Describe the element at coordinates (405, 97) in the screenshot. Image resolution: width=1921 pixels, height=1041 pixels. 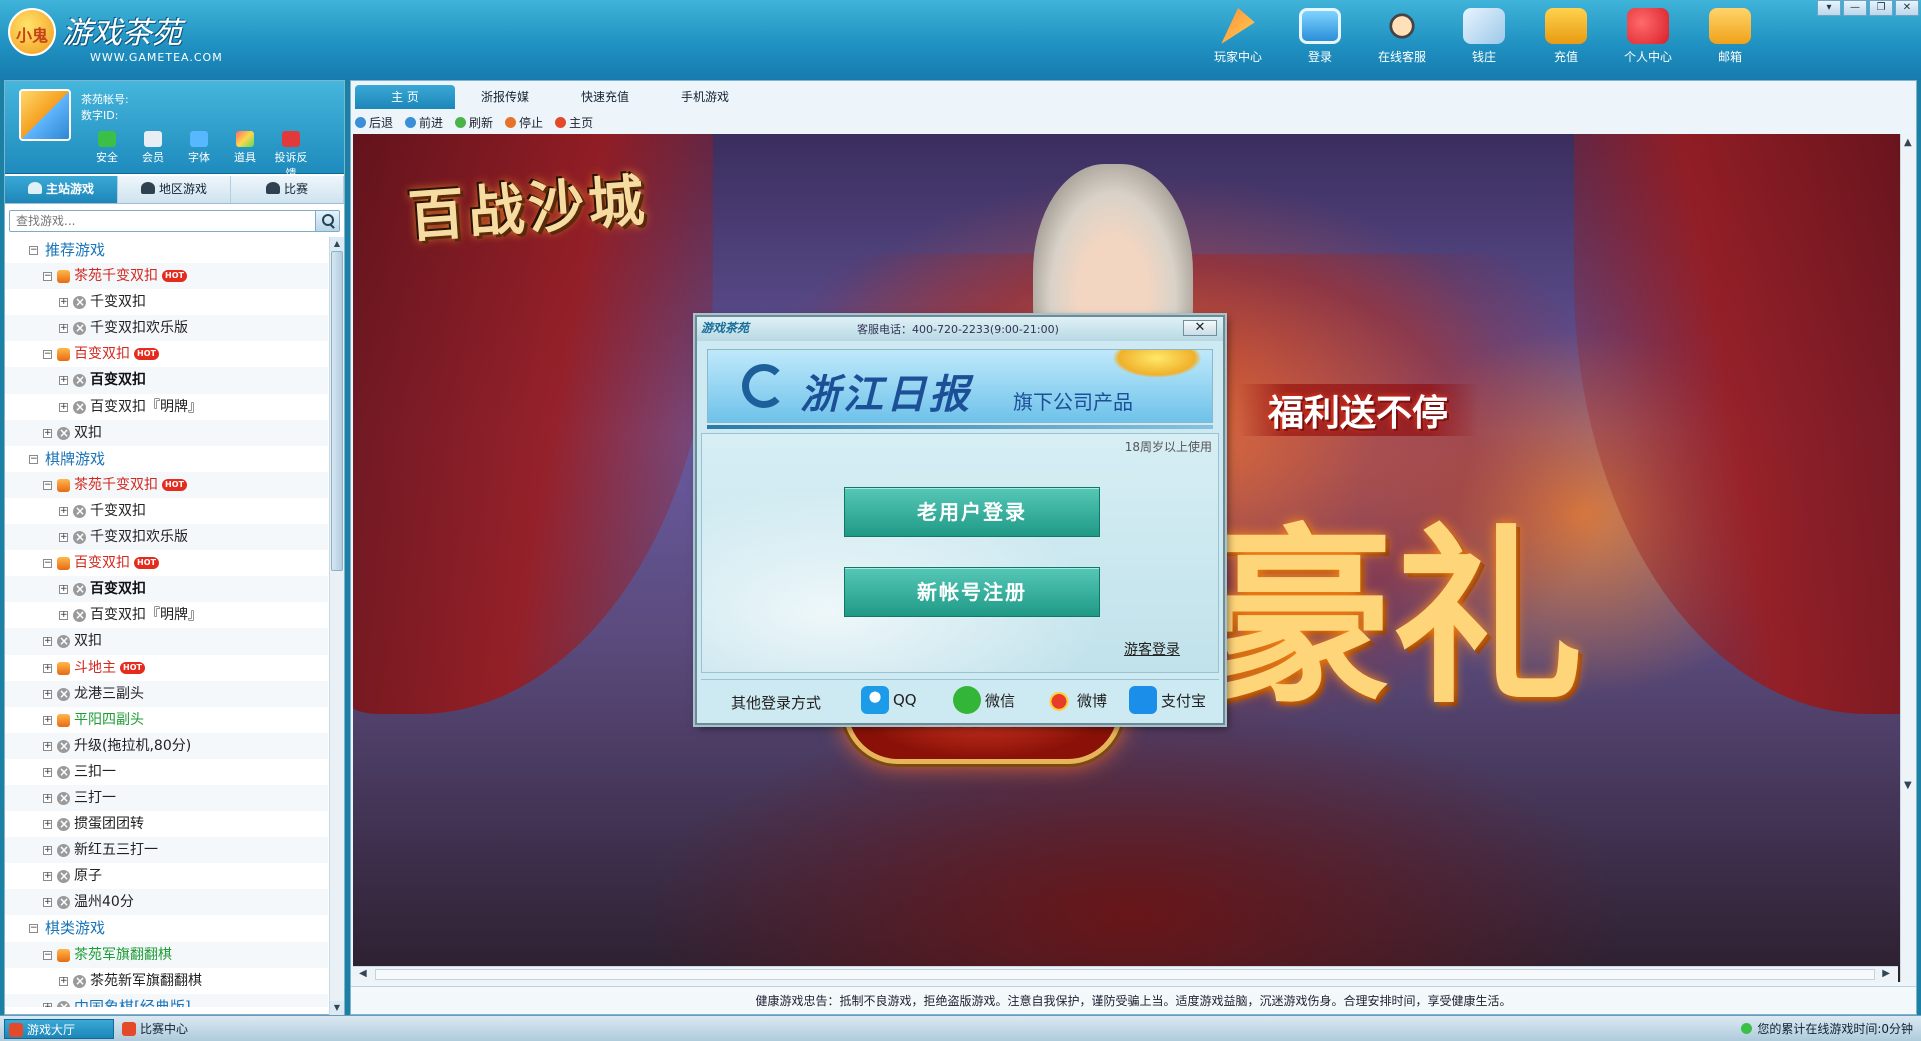
I see `tab-home: 主 页` at that location.